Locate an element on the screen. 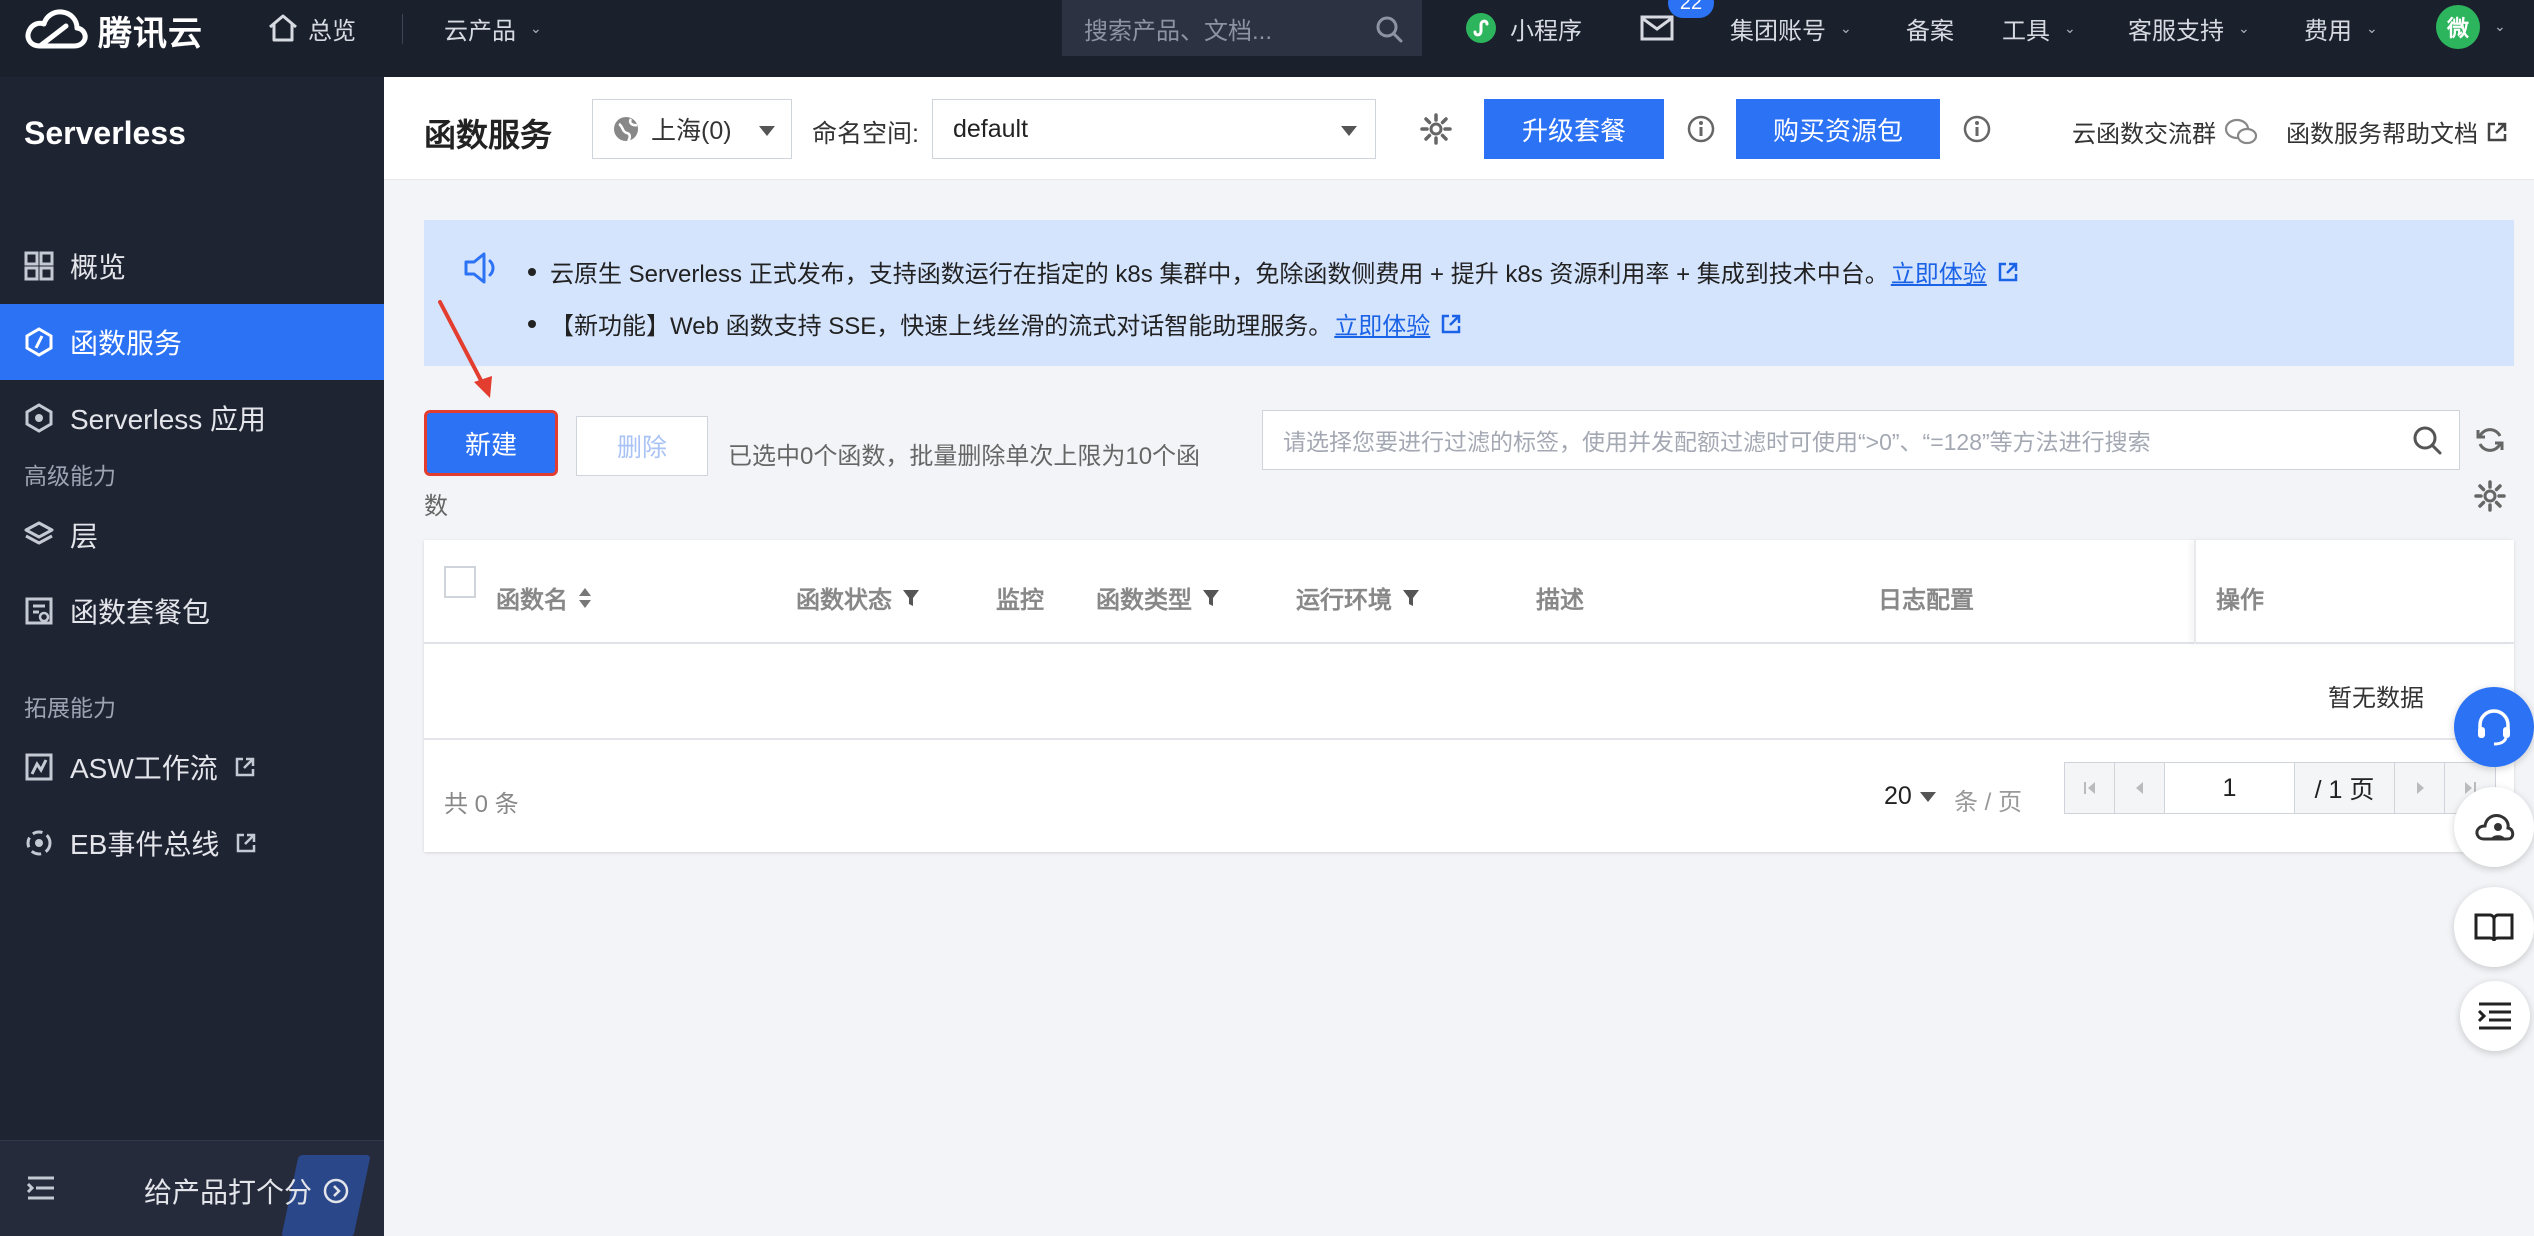 Image resolution: width=2534 pixels, height=1236 pixels. outline-button is located at coordinates (2495, 1016).